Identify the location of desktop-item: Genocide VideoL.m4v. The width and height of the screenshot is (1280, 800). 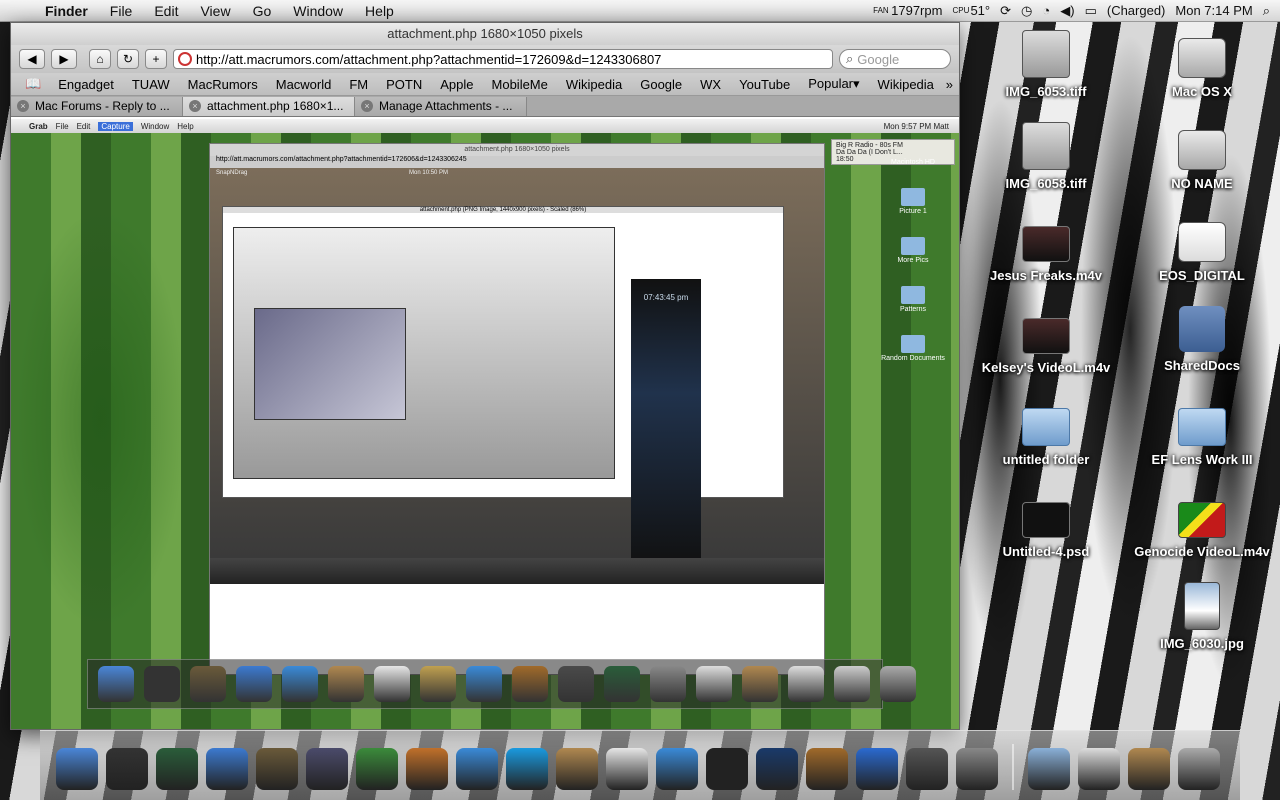
(1202, 524).